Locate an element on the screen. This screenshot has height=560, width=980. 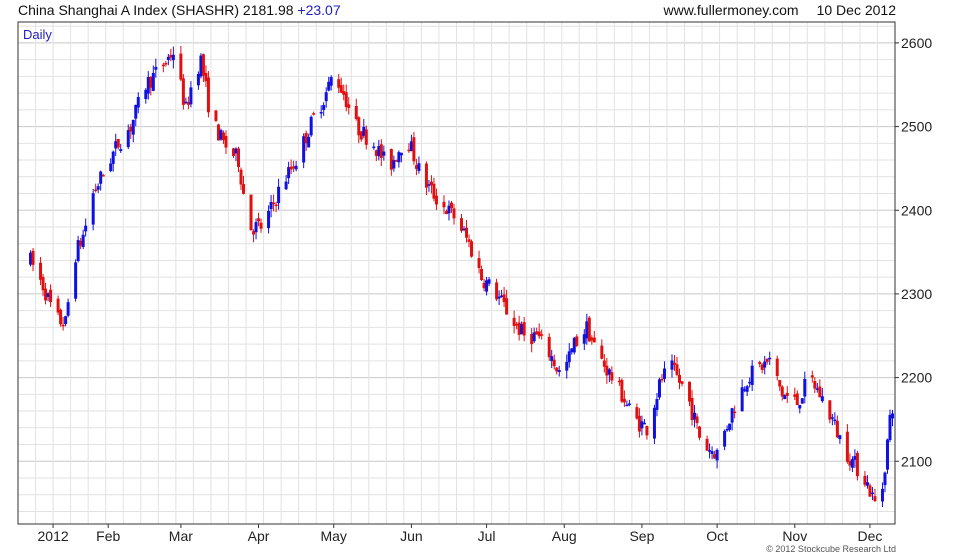
x-tick-label: 2012 is located at coordinates (53, 536).